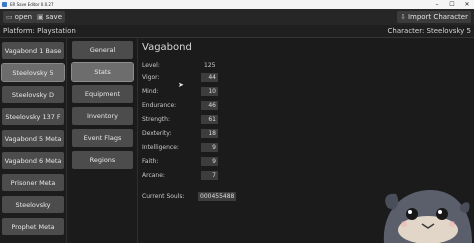 This screenshot has height=243, width=474. What do you see at coordinates (209, 105) in the screenshot?
I see `endurance-input: 46` at bounding box center [209, 105].